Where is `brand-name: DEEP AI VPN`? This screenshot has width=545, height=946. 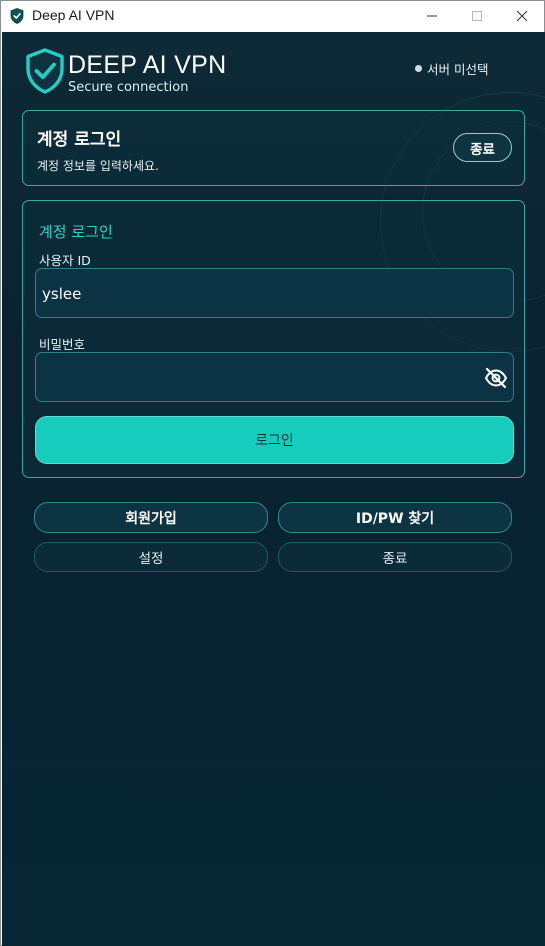 brand-name: DEEP AI VPN is located at coordinates (147, 65).